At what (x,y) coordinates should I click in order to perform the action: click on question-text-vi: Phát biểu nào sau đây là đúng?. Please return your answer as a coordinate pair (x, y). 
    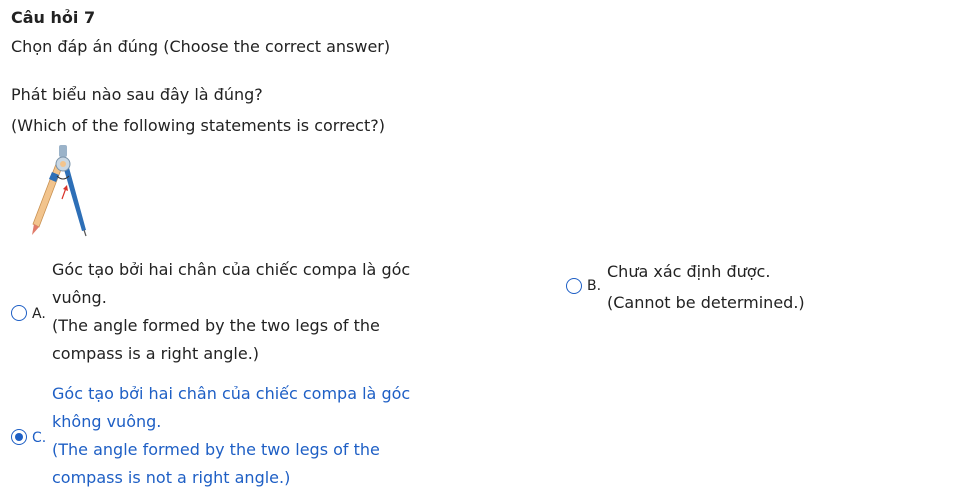
    Looking at the image, I should click on (137, 94).